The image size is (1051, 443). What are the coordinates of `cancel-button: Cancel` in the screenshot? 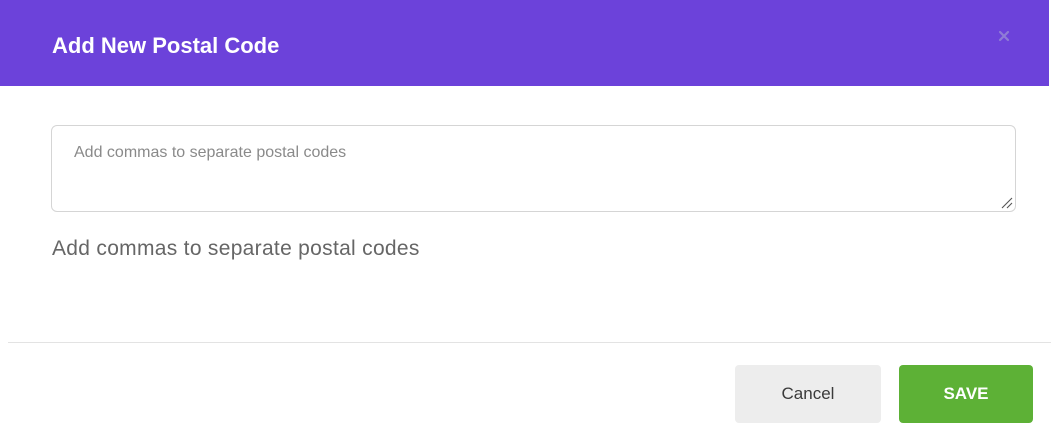 It's located at (808, 394).